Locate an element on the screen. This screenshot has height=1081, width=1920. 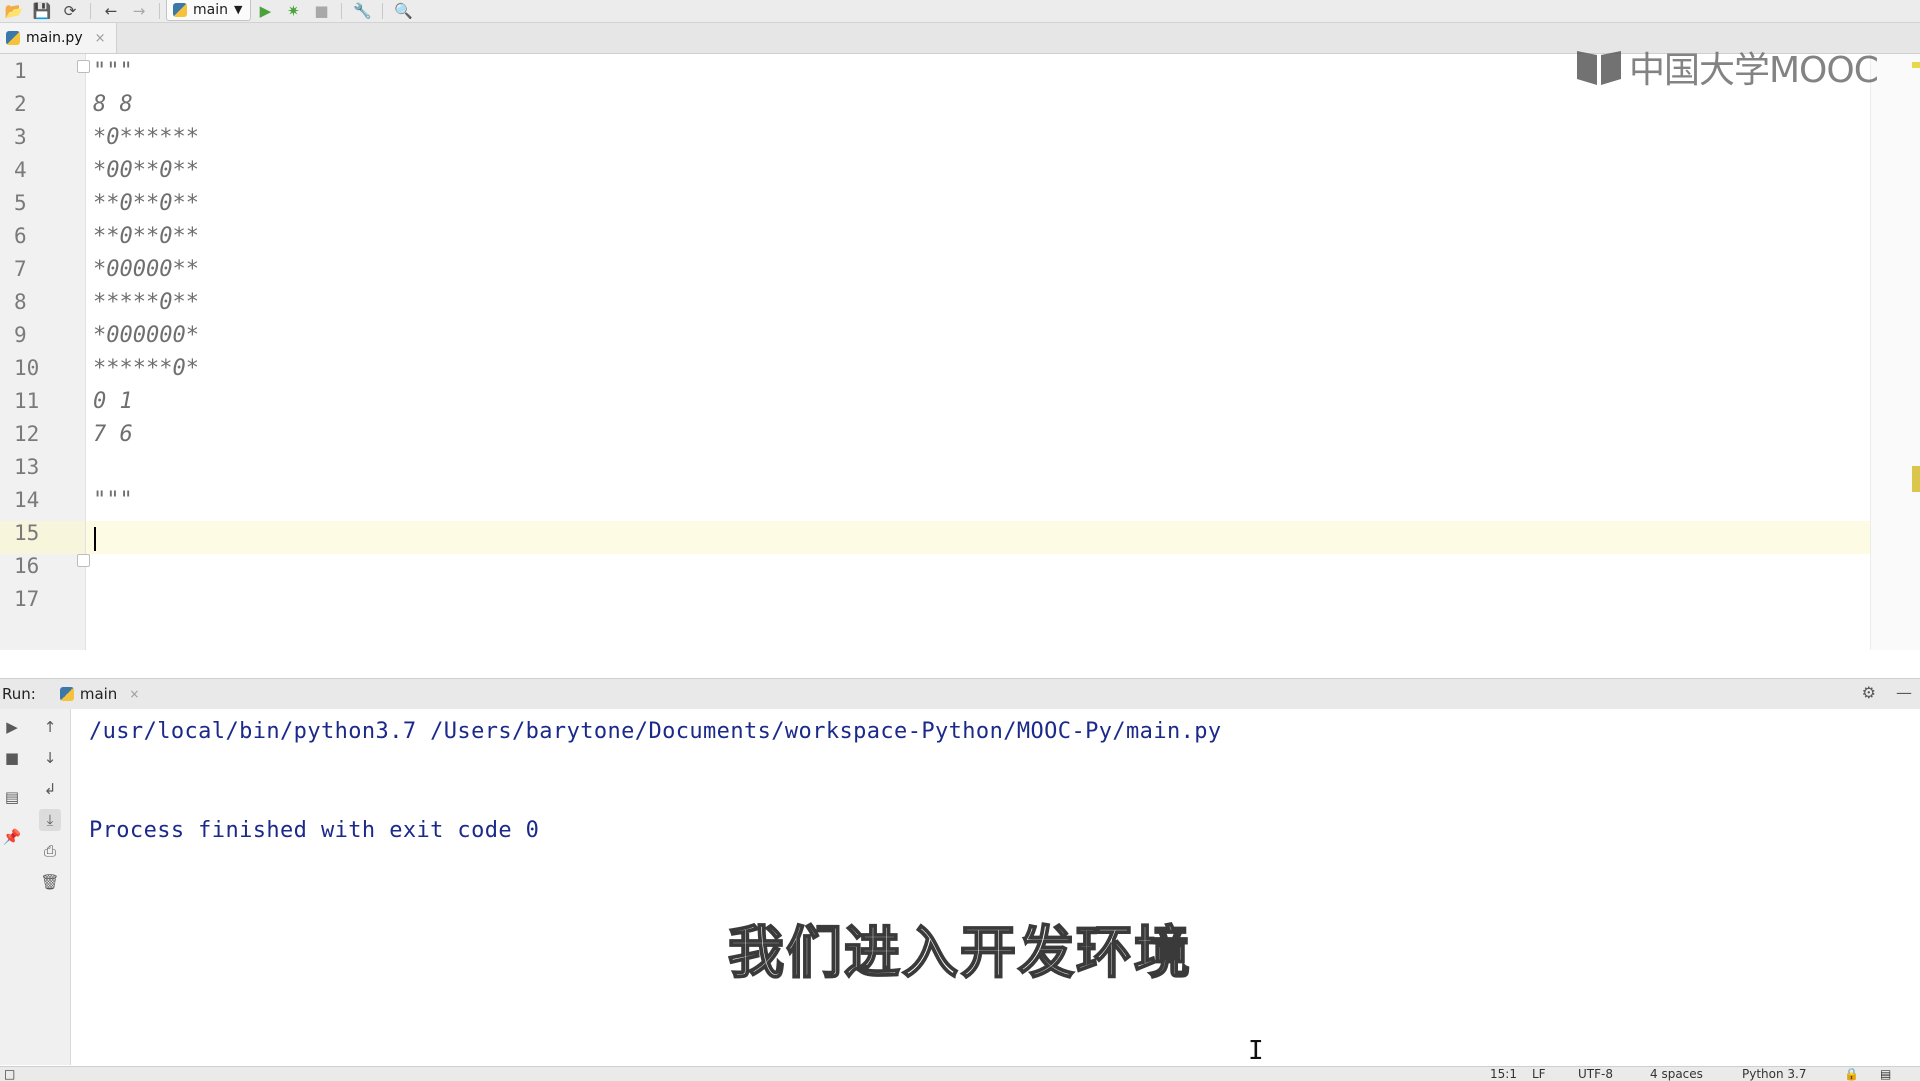
save-icon: 💾 is located at coordinates (42, 11).